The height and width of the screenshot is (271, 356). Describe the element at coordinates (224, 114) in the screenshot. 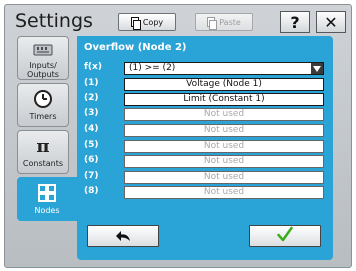

I see `input-slot-3: Not used` at that location.